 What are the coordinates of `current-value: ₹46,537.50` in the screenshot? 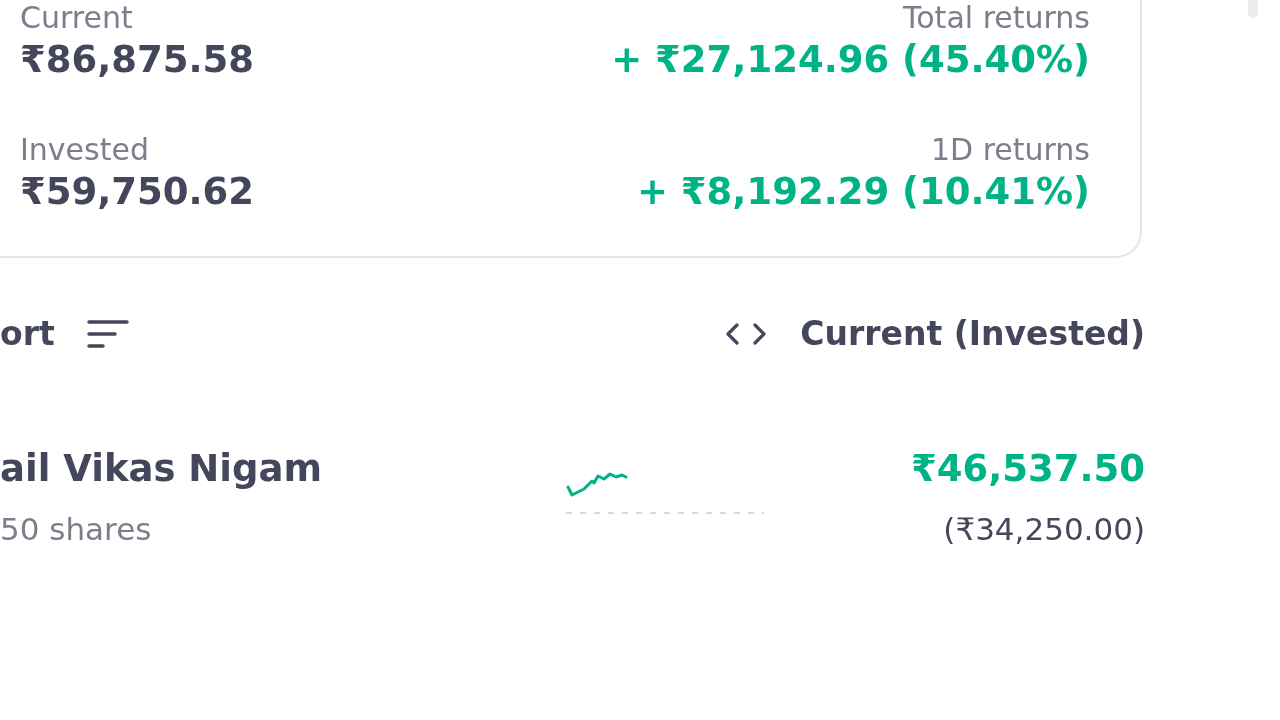 It's located at (1027, 469).